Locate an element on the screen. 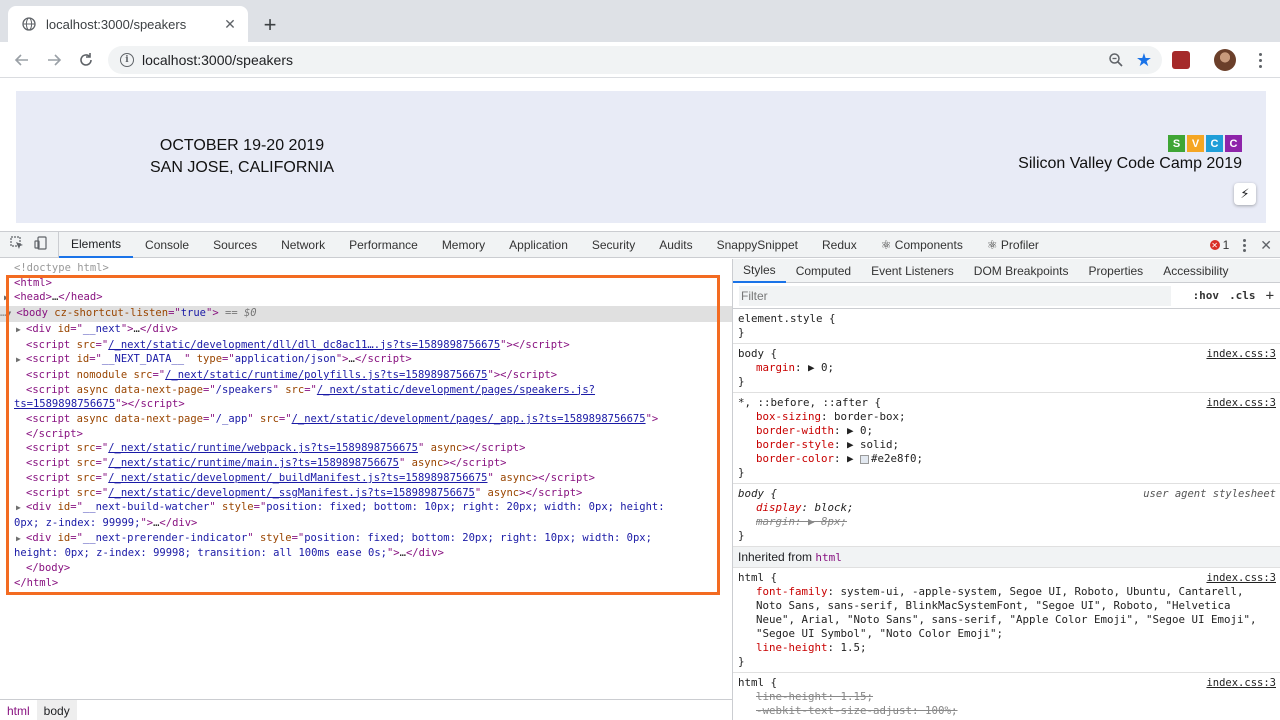 Image resolution: width=1280 pixels, height=720 pixels. inherited-from: html is located at coordinates (828, 557).